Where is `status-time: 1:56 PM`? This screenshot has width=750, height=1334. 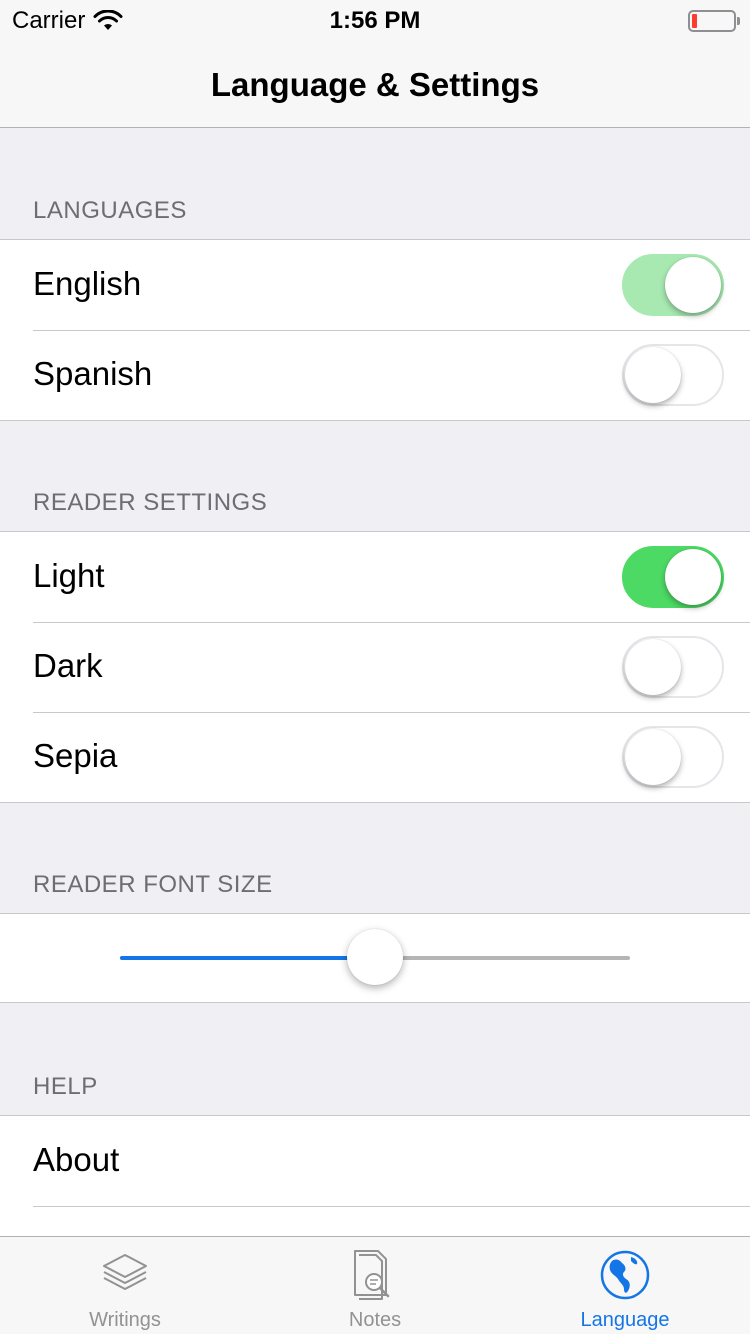
status-time: 1:56 PM is located at coordinates (375, 20).